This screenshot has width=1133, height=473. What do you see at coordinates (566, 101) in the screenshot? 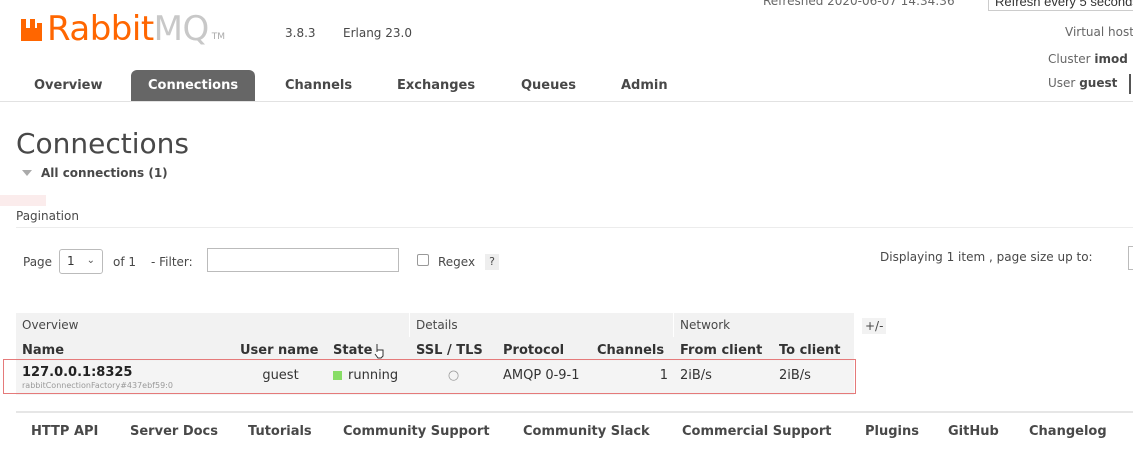
I see `tab-divider` at bounding box center [566, 101].